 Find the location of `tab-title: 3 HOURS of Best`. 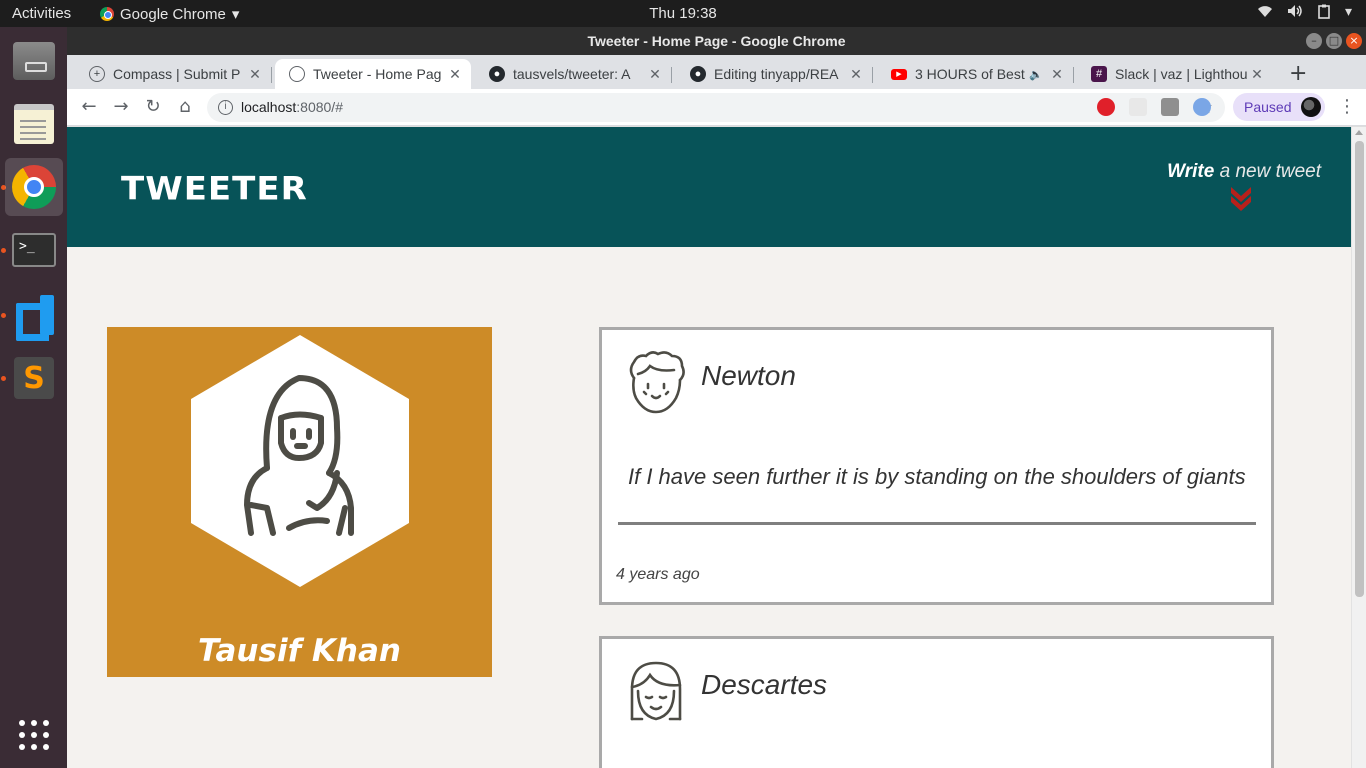

tab-title: 3 HOURS of Best is located at coordinates (970, 74).